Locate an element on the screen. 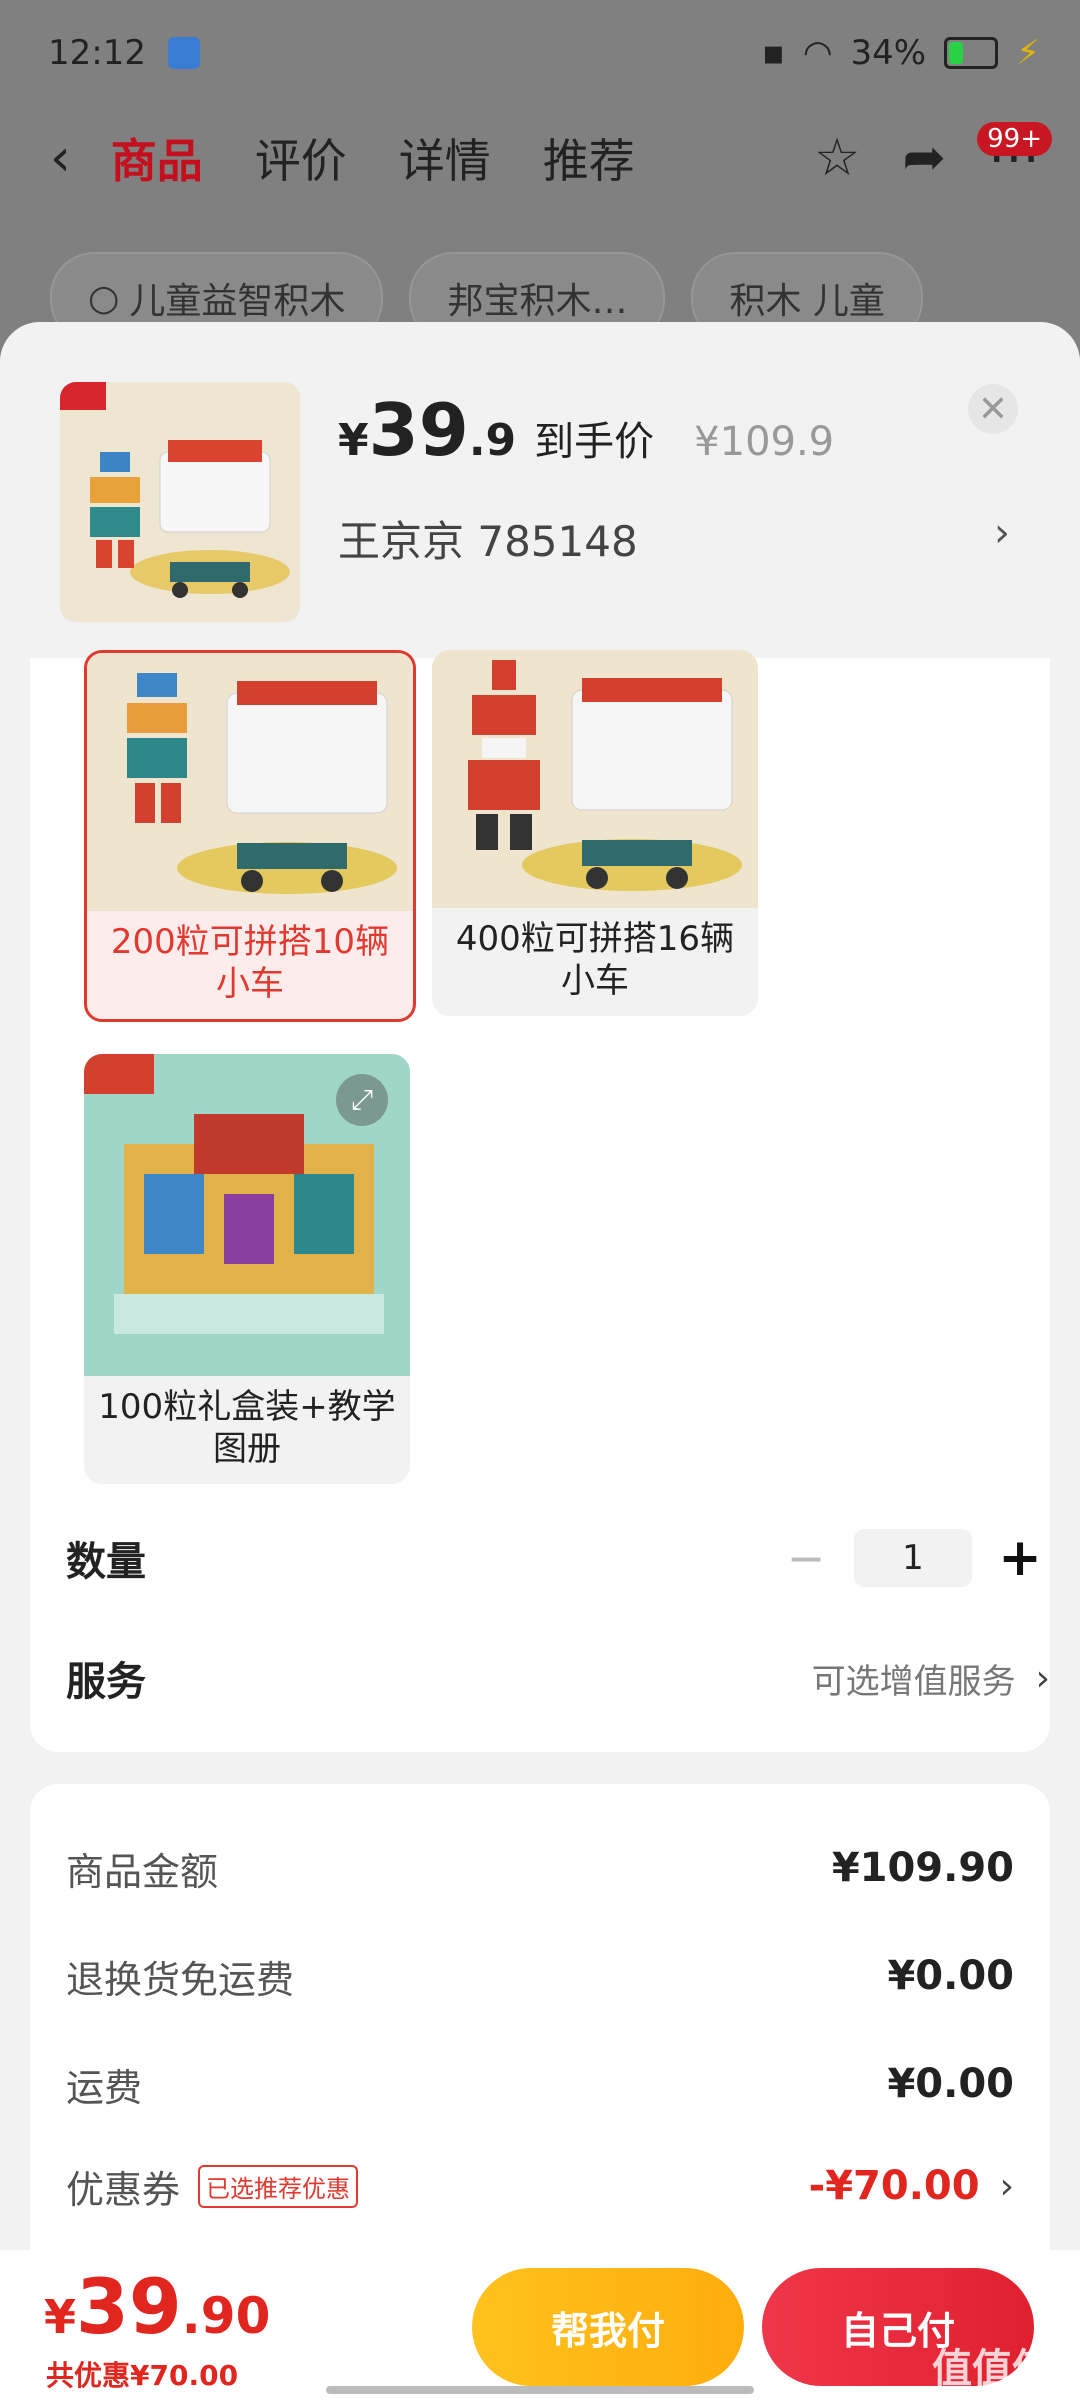  share-icon: ➦ is located at coordinates (924, 158).